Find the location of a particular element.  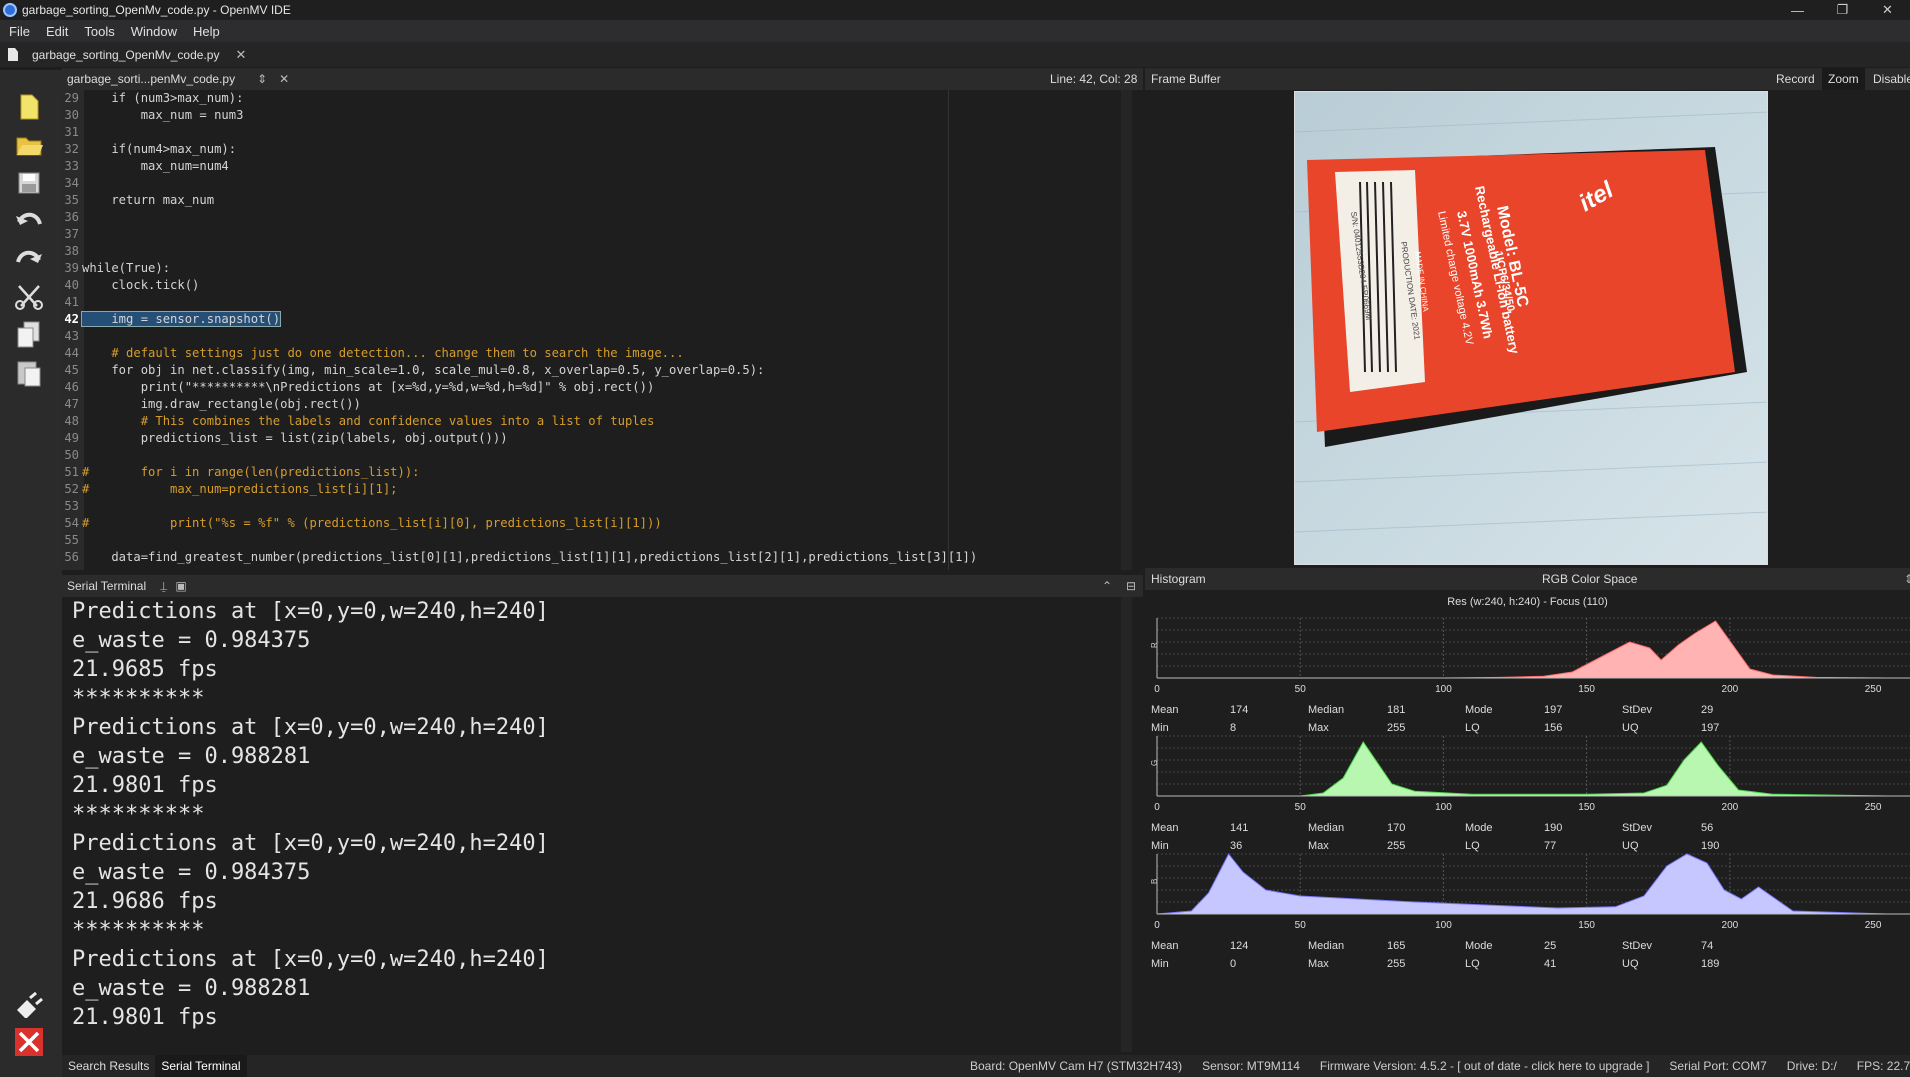

frame-buffer-header: Frame Buffer Record Zoom Disable is located at coordinates (1527, 79).